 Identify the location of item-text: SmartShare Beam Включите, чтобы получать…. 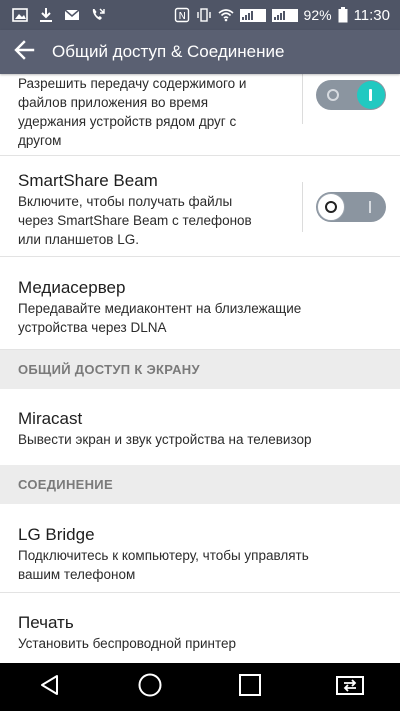
(135, 209).